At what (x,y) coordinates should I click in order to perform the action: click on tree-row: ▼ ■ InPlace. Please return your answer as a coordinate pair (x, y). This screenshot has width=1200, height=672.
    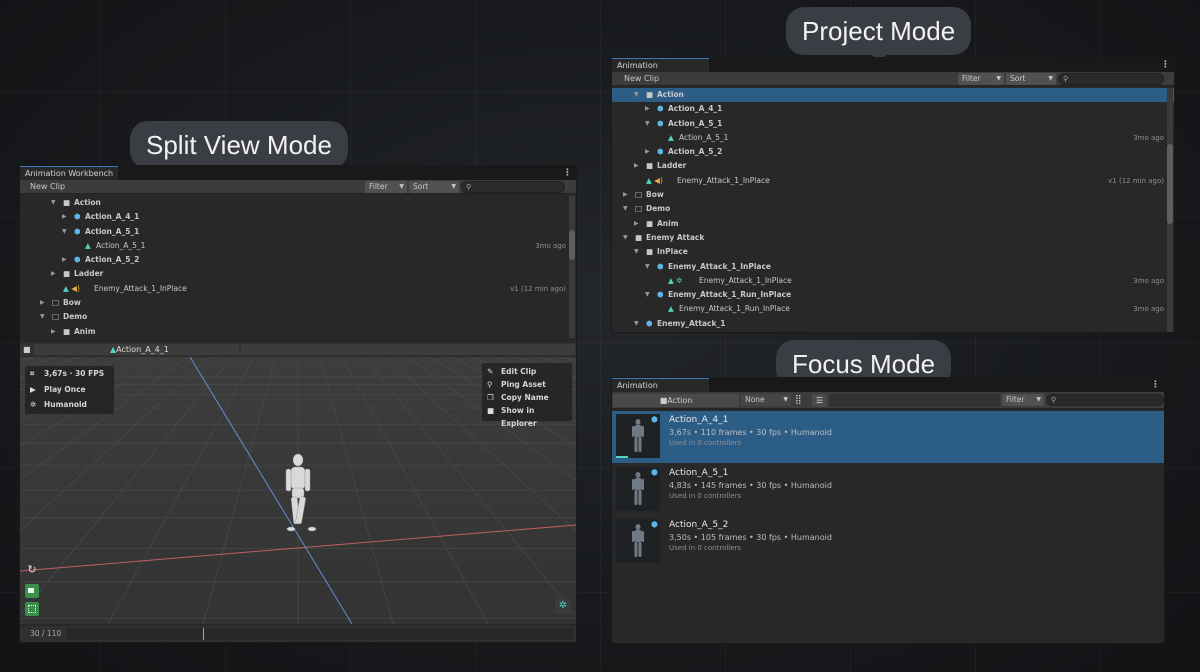
    Looking at the image, I should click on (893, 252).